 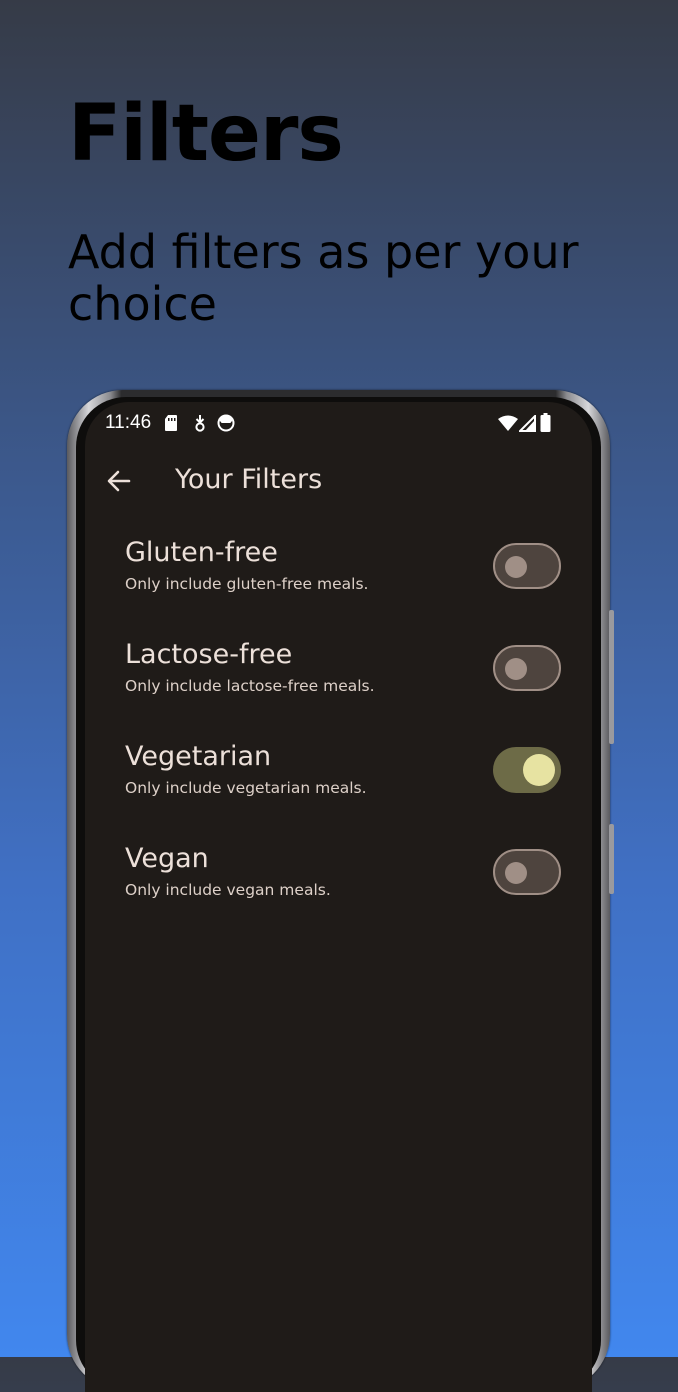 I want to click on filter-subtitle: Only include vegetarian meals., so click(x=246, y=788).